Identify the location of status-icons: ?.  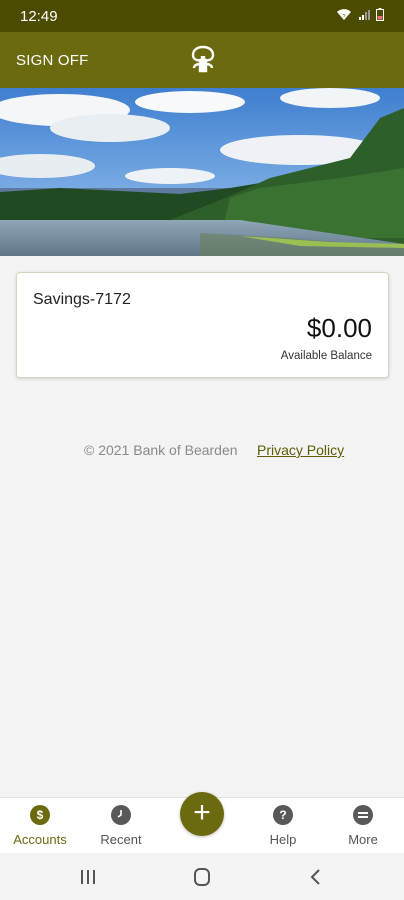
(360, 16).